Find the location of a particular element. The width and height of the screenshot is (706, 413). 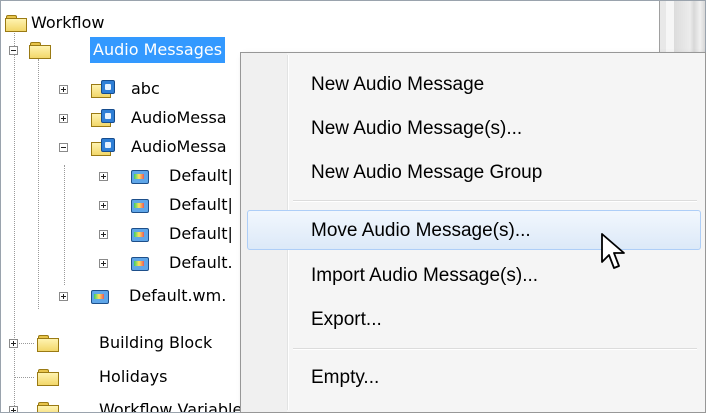

tree-node-label: Holidays is located at coordinates (133, 376).